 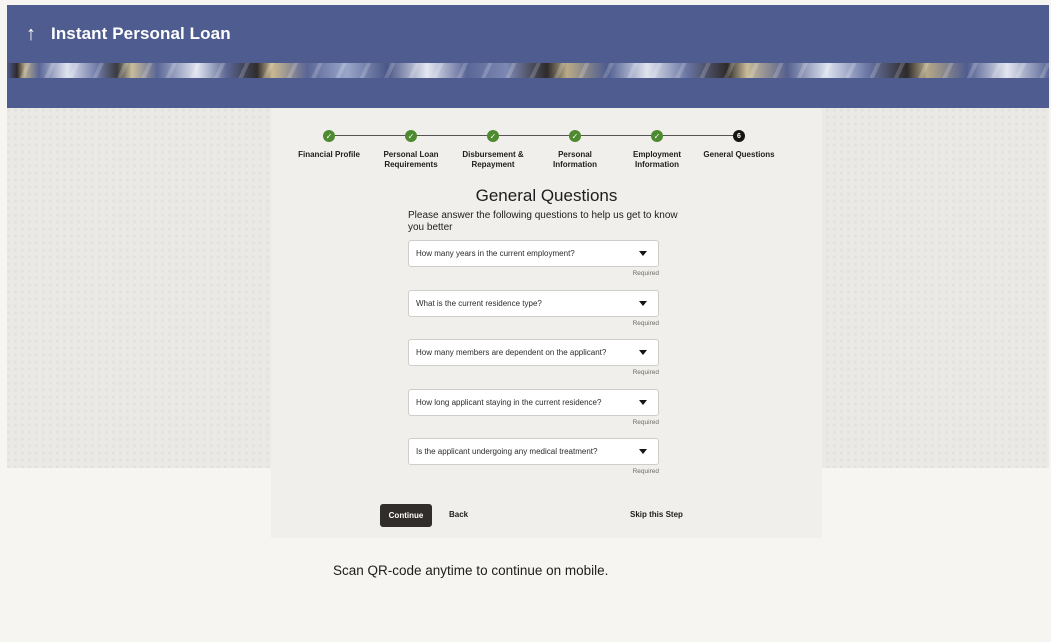 What do you see at coordinates (656, 514) in the screenshot?
I see `skip-step-button: Skip this Step` at bounding box center [656, 514].